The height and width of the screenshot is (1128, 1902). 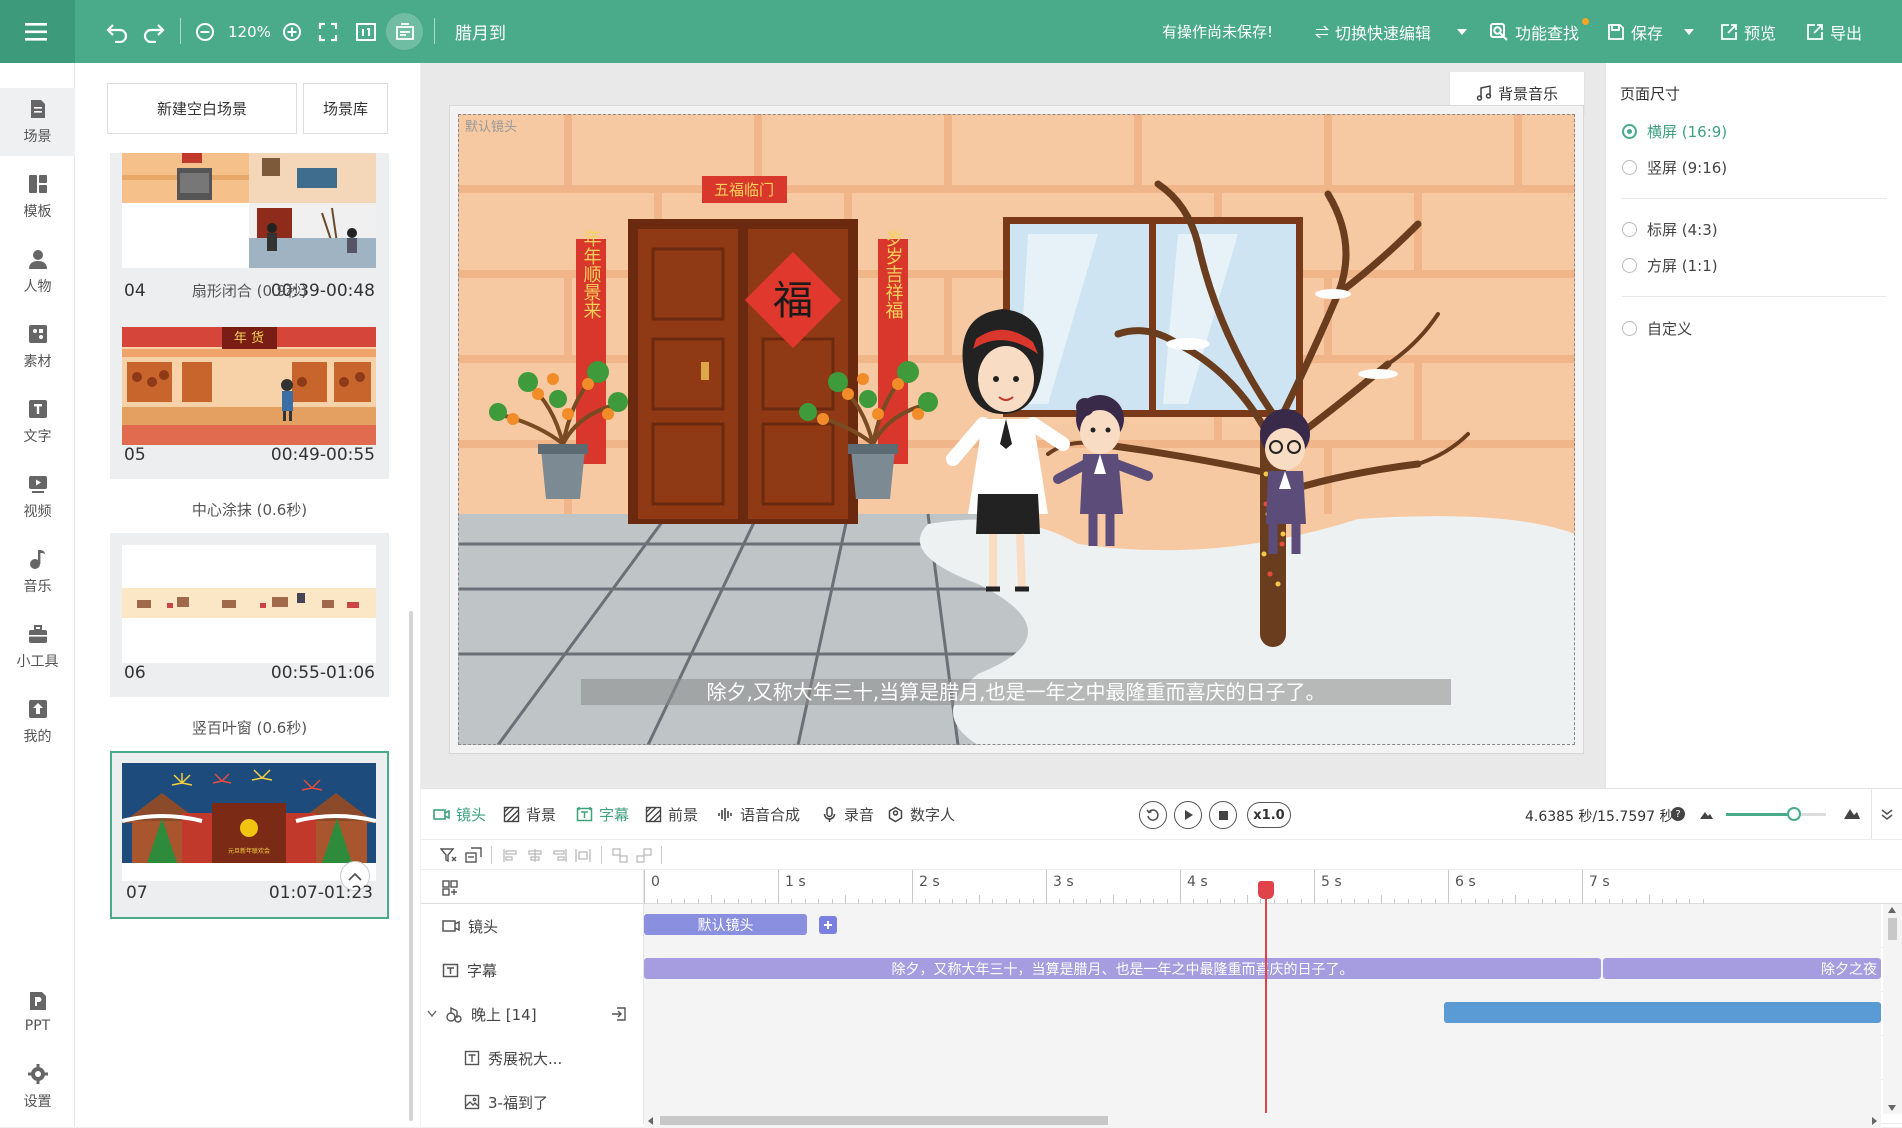 I want to click on playhead, so click(x=1265, y=998).